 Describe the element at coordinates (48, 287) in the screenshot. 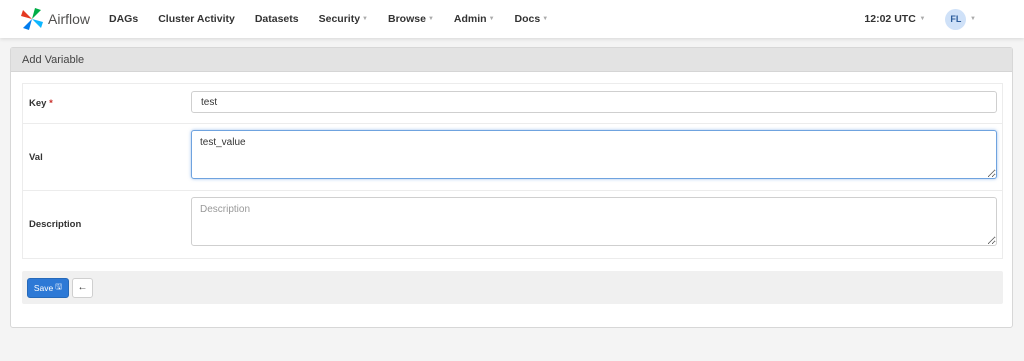

I see `save-button: Save 🖫` at that location.